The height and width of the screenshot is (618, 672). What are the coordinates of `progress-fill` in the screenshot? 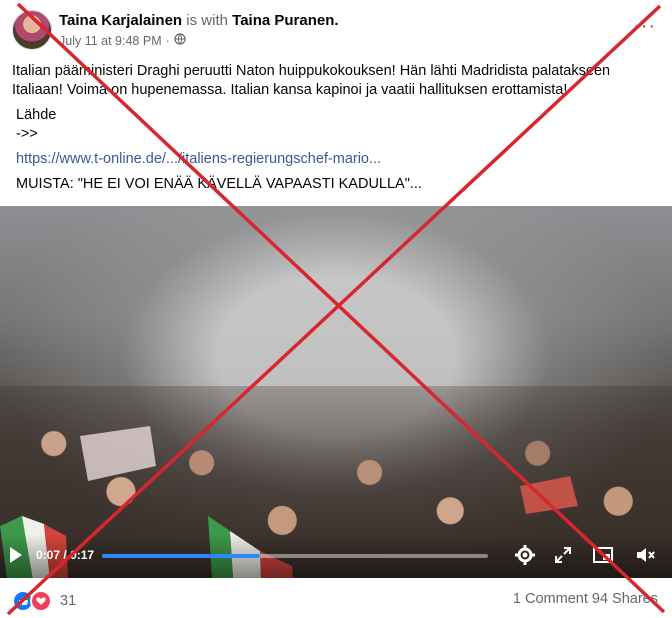 It's located at (181, 556).